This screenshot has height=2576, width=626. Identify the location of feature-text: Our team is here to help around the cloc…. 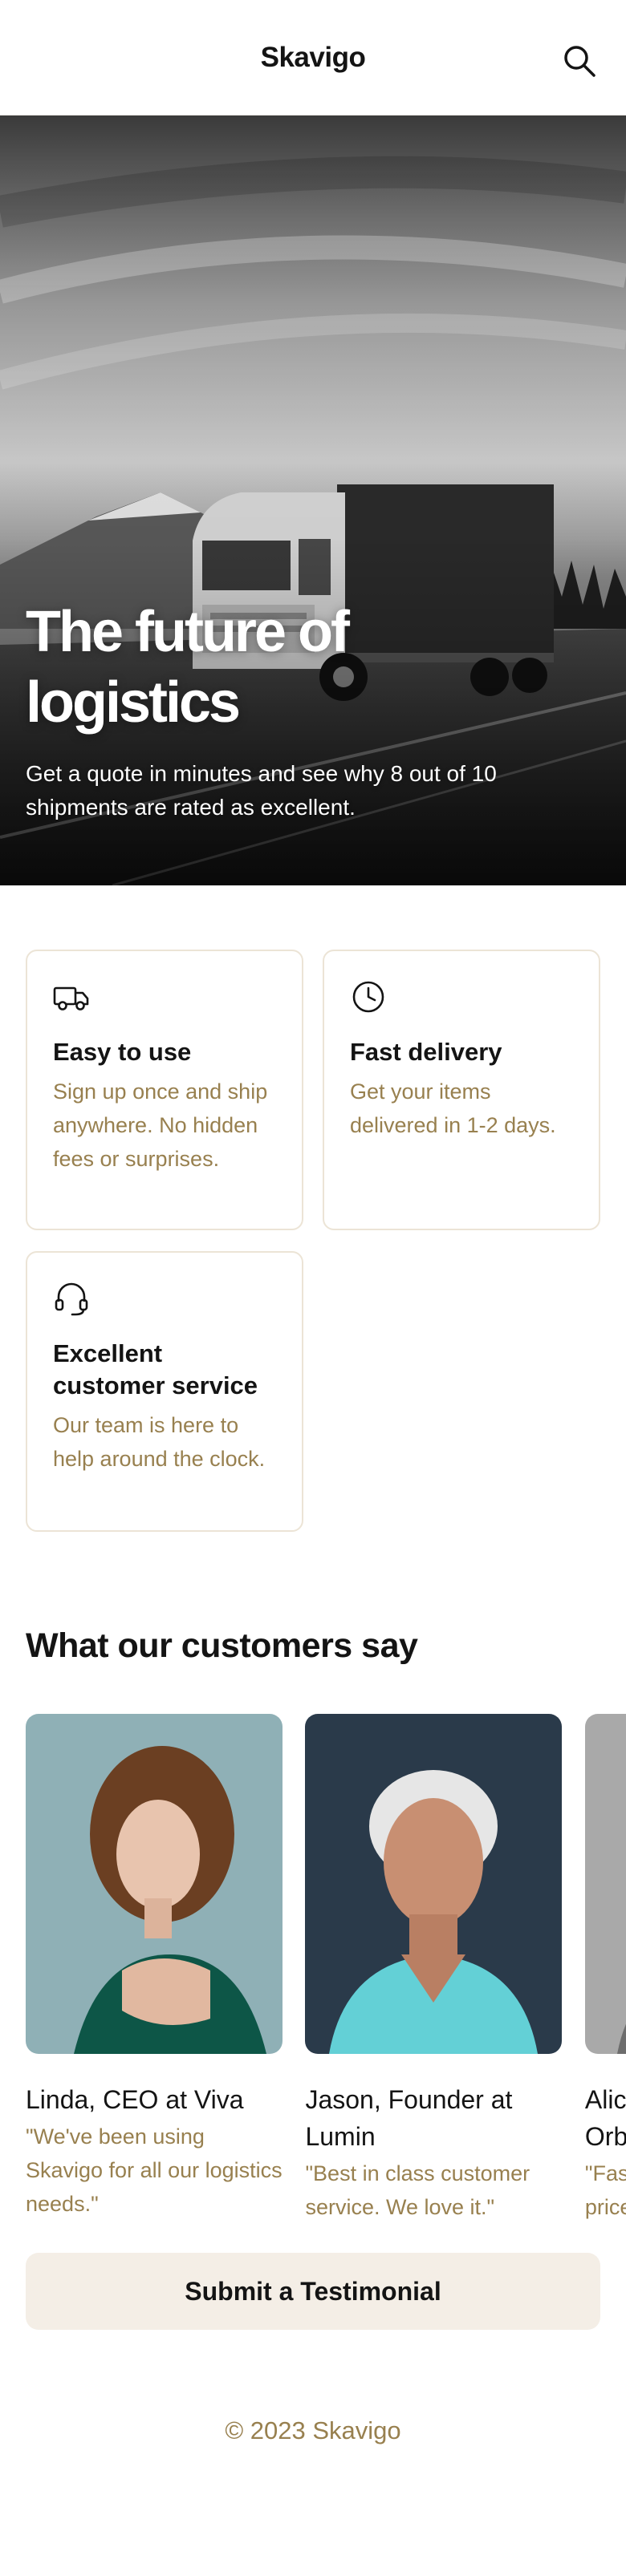
(159, 1442).